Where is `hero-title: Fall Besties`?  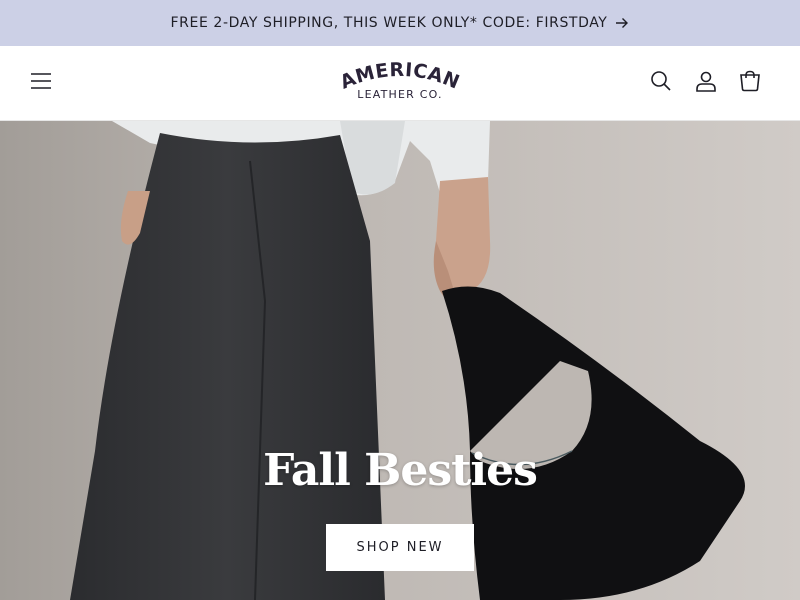 hero-title: Fall Besties is located at coordinates (400, 470).